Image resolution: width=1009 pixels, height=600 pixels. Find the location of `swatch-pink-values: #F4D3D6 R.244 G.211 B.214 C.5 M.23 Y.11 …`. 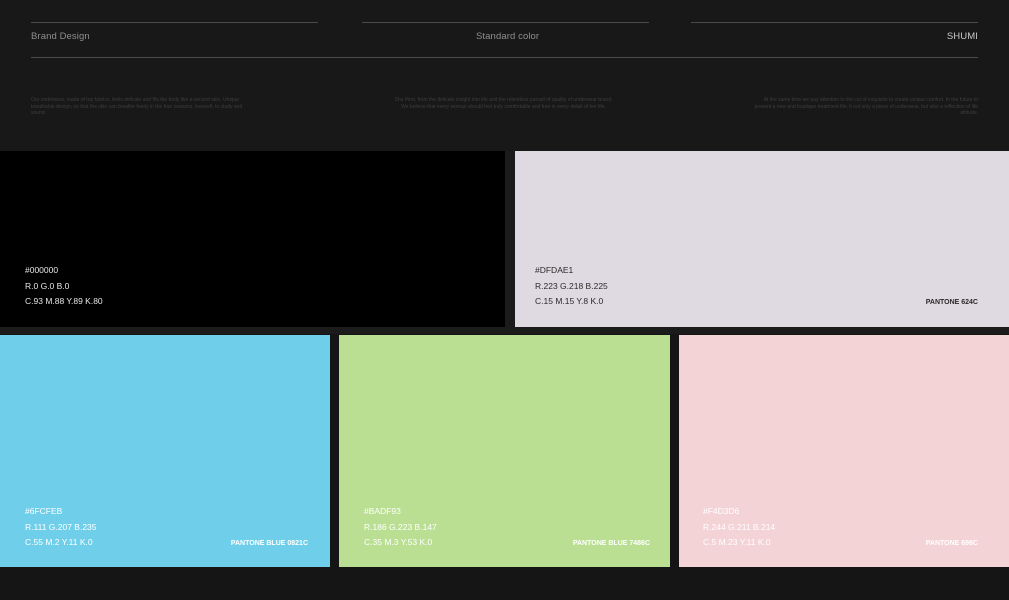

swatch-pink-values: #F4D3D6 R.244 G.211 B.214 C.5 M.23 Y.11 … is located at coordinates (739, 527).